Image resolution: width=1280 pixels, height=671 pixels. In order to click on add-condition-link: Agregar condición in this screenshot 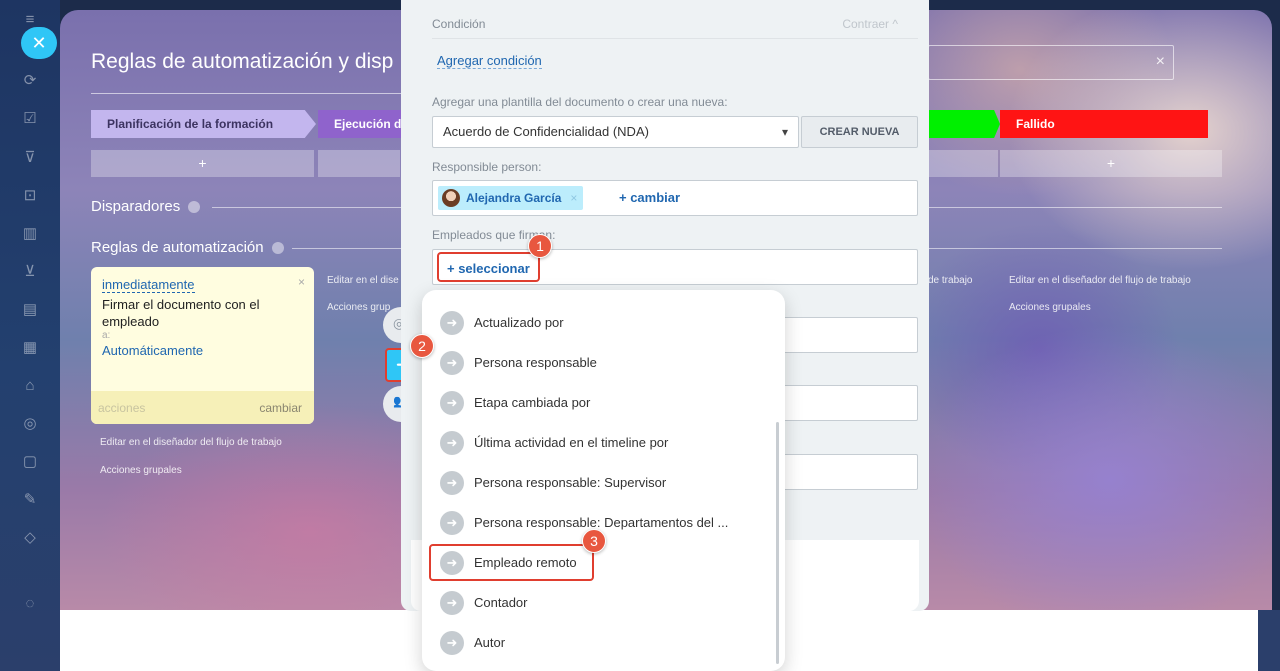, I will do `click(489, 61)`.